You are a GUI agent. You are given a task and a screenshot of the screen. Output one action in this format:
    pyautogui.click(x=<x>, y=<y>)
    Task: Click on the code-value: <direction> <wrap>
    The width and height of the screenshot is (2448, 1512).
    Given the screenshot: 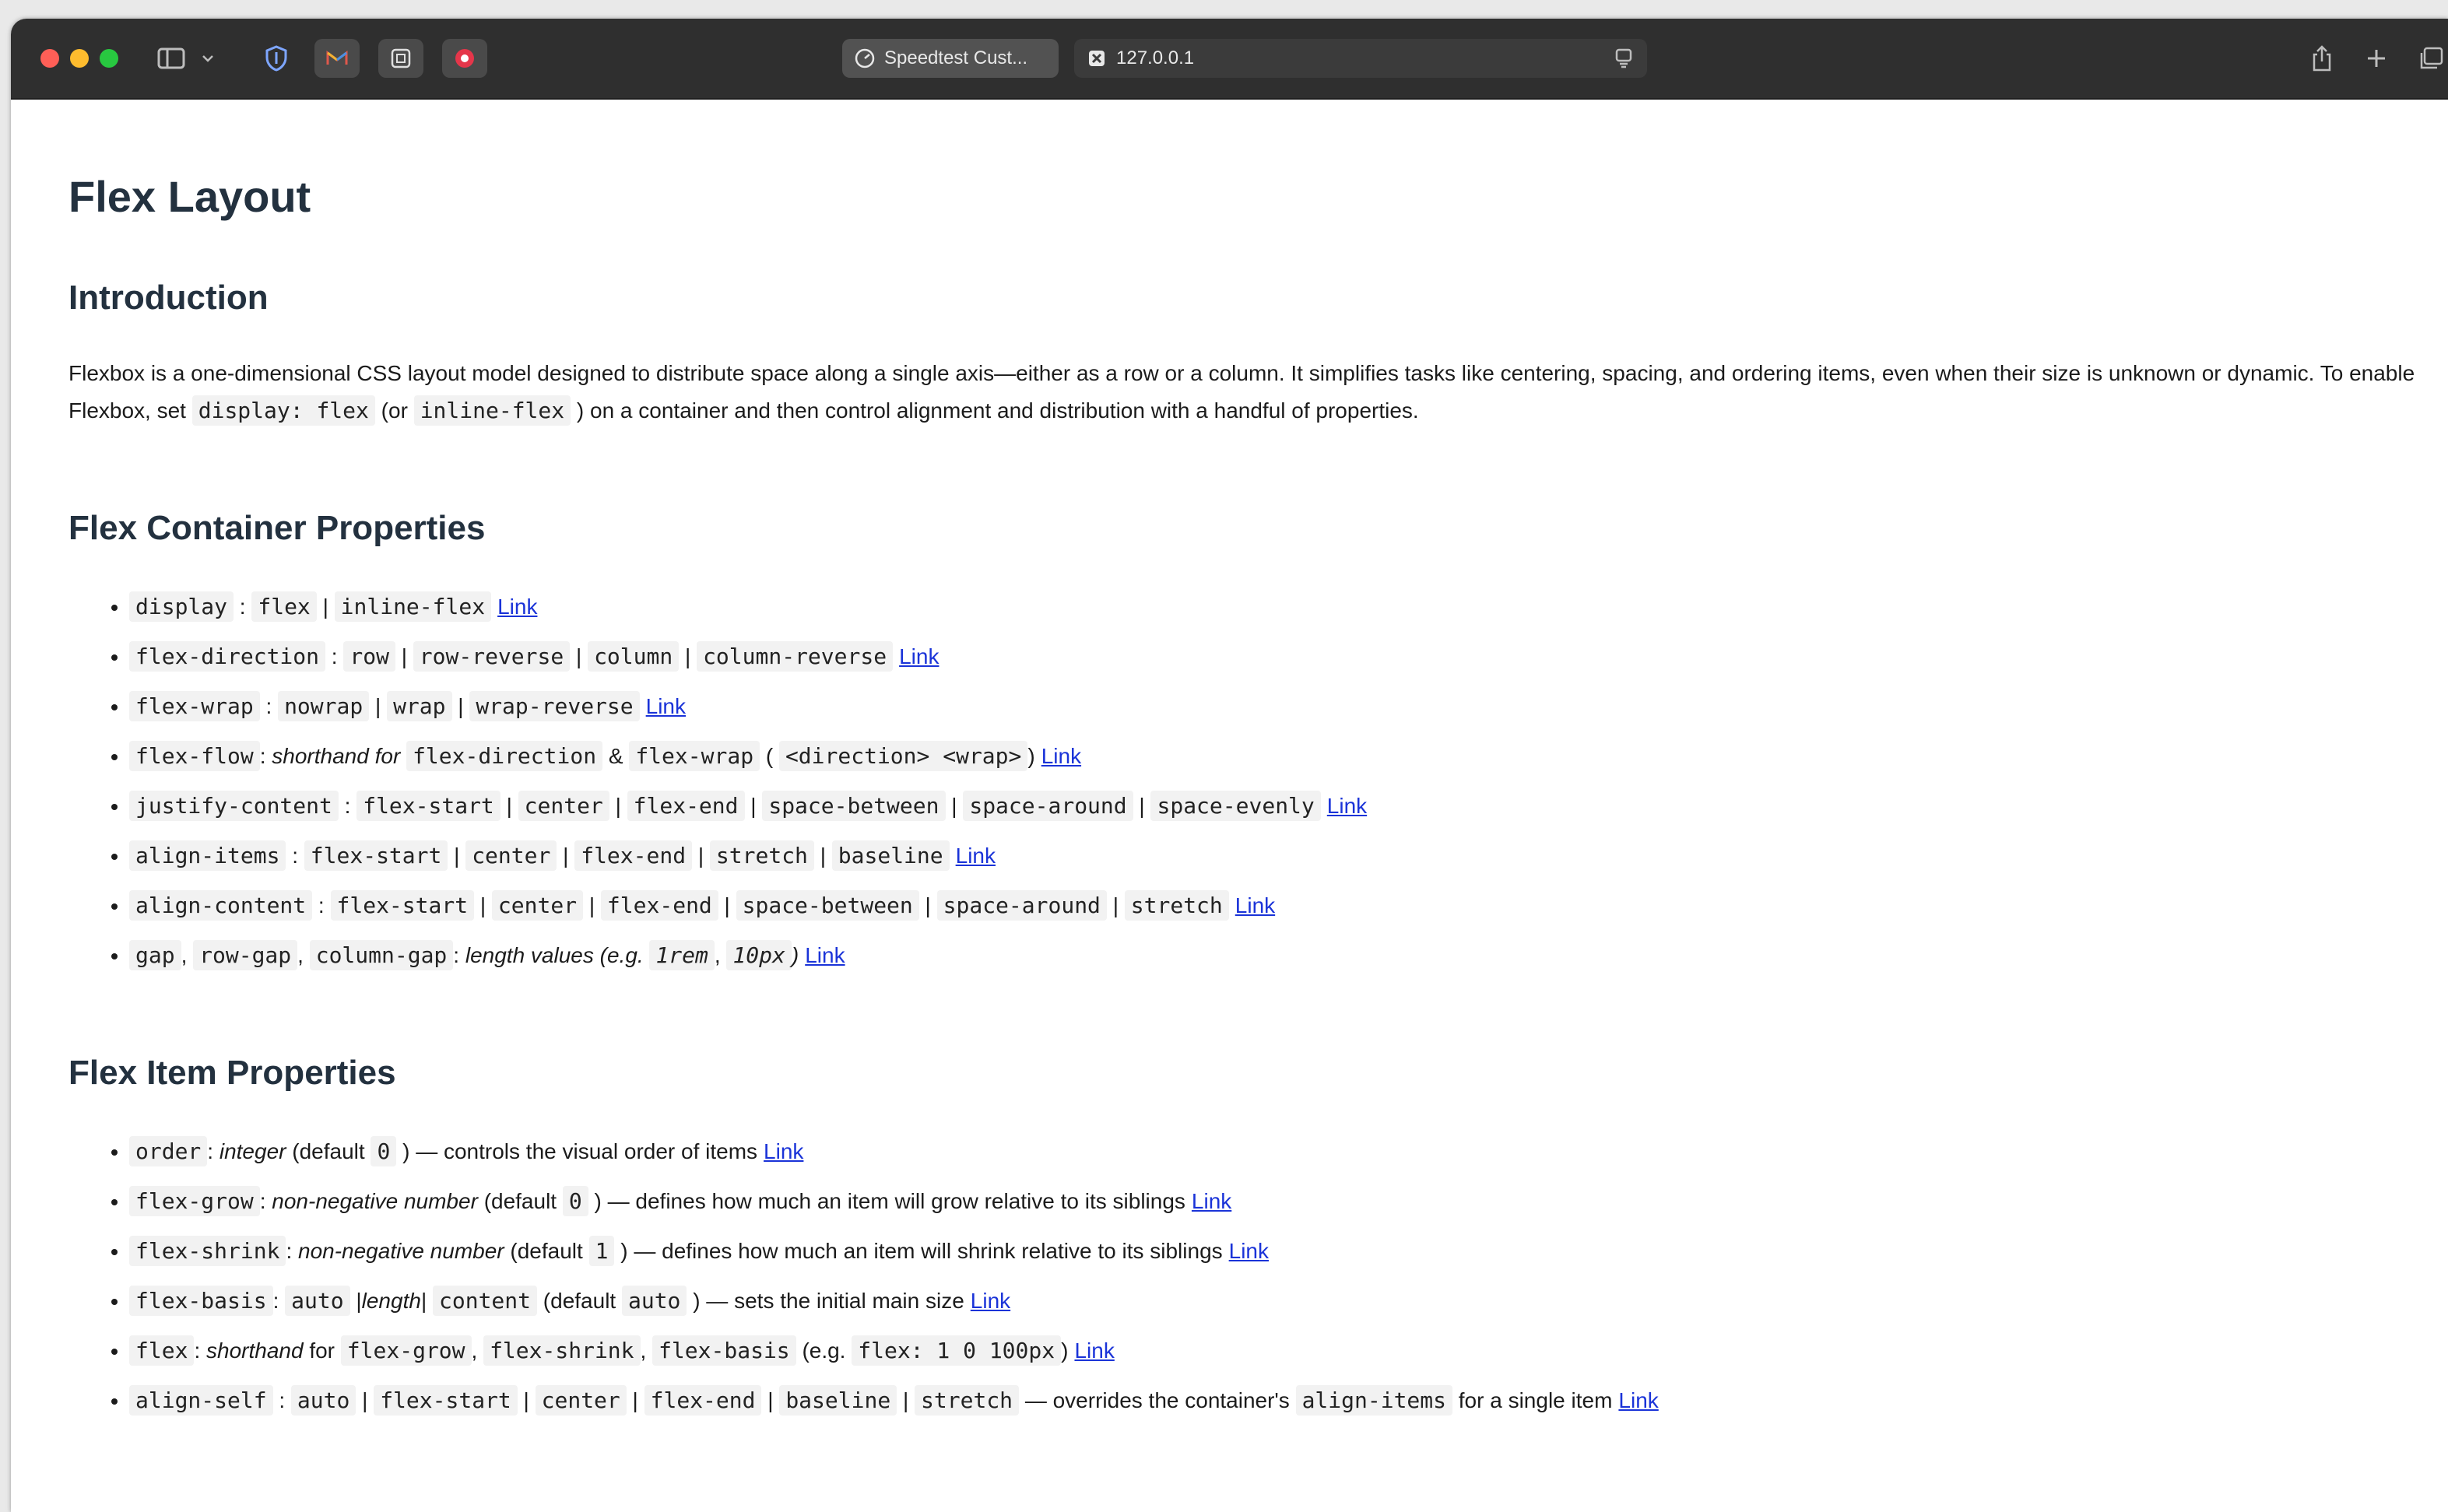 What is the action you would take?
    pyautogui.click(x=903, y=756)
    